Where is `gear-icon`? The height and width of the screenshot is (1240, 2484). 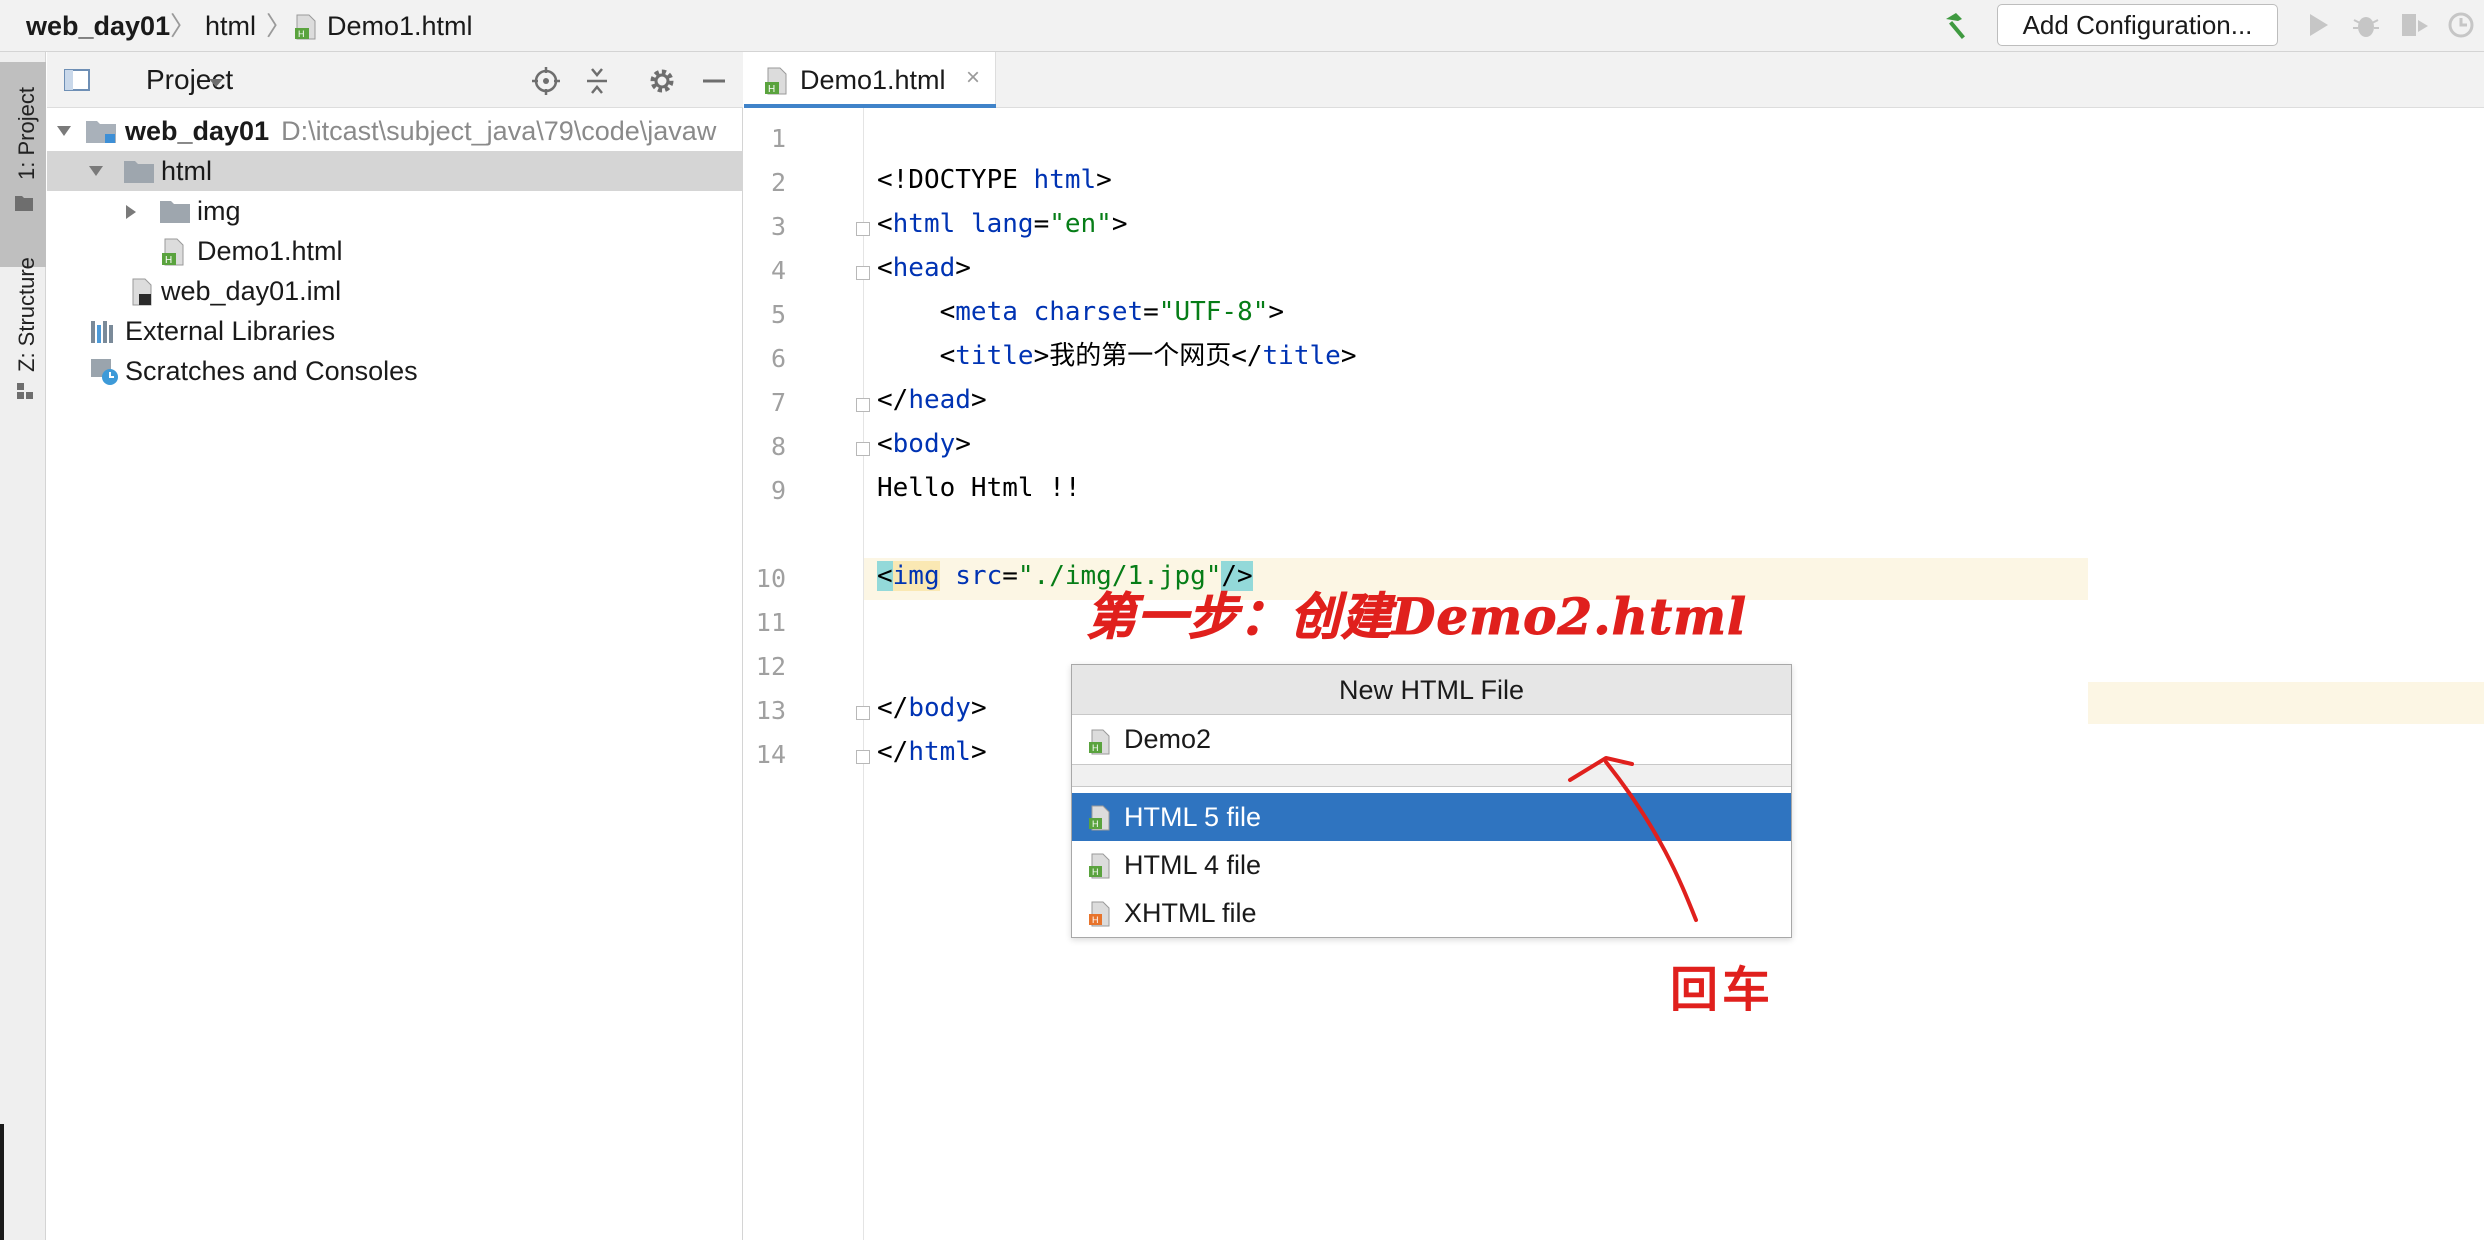
gear-icon is located at coordinates (662, 83).